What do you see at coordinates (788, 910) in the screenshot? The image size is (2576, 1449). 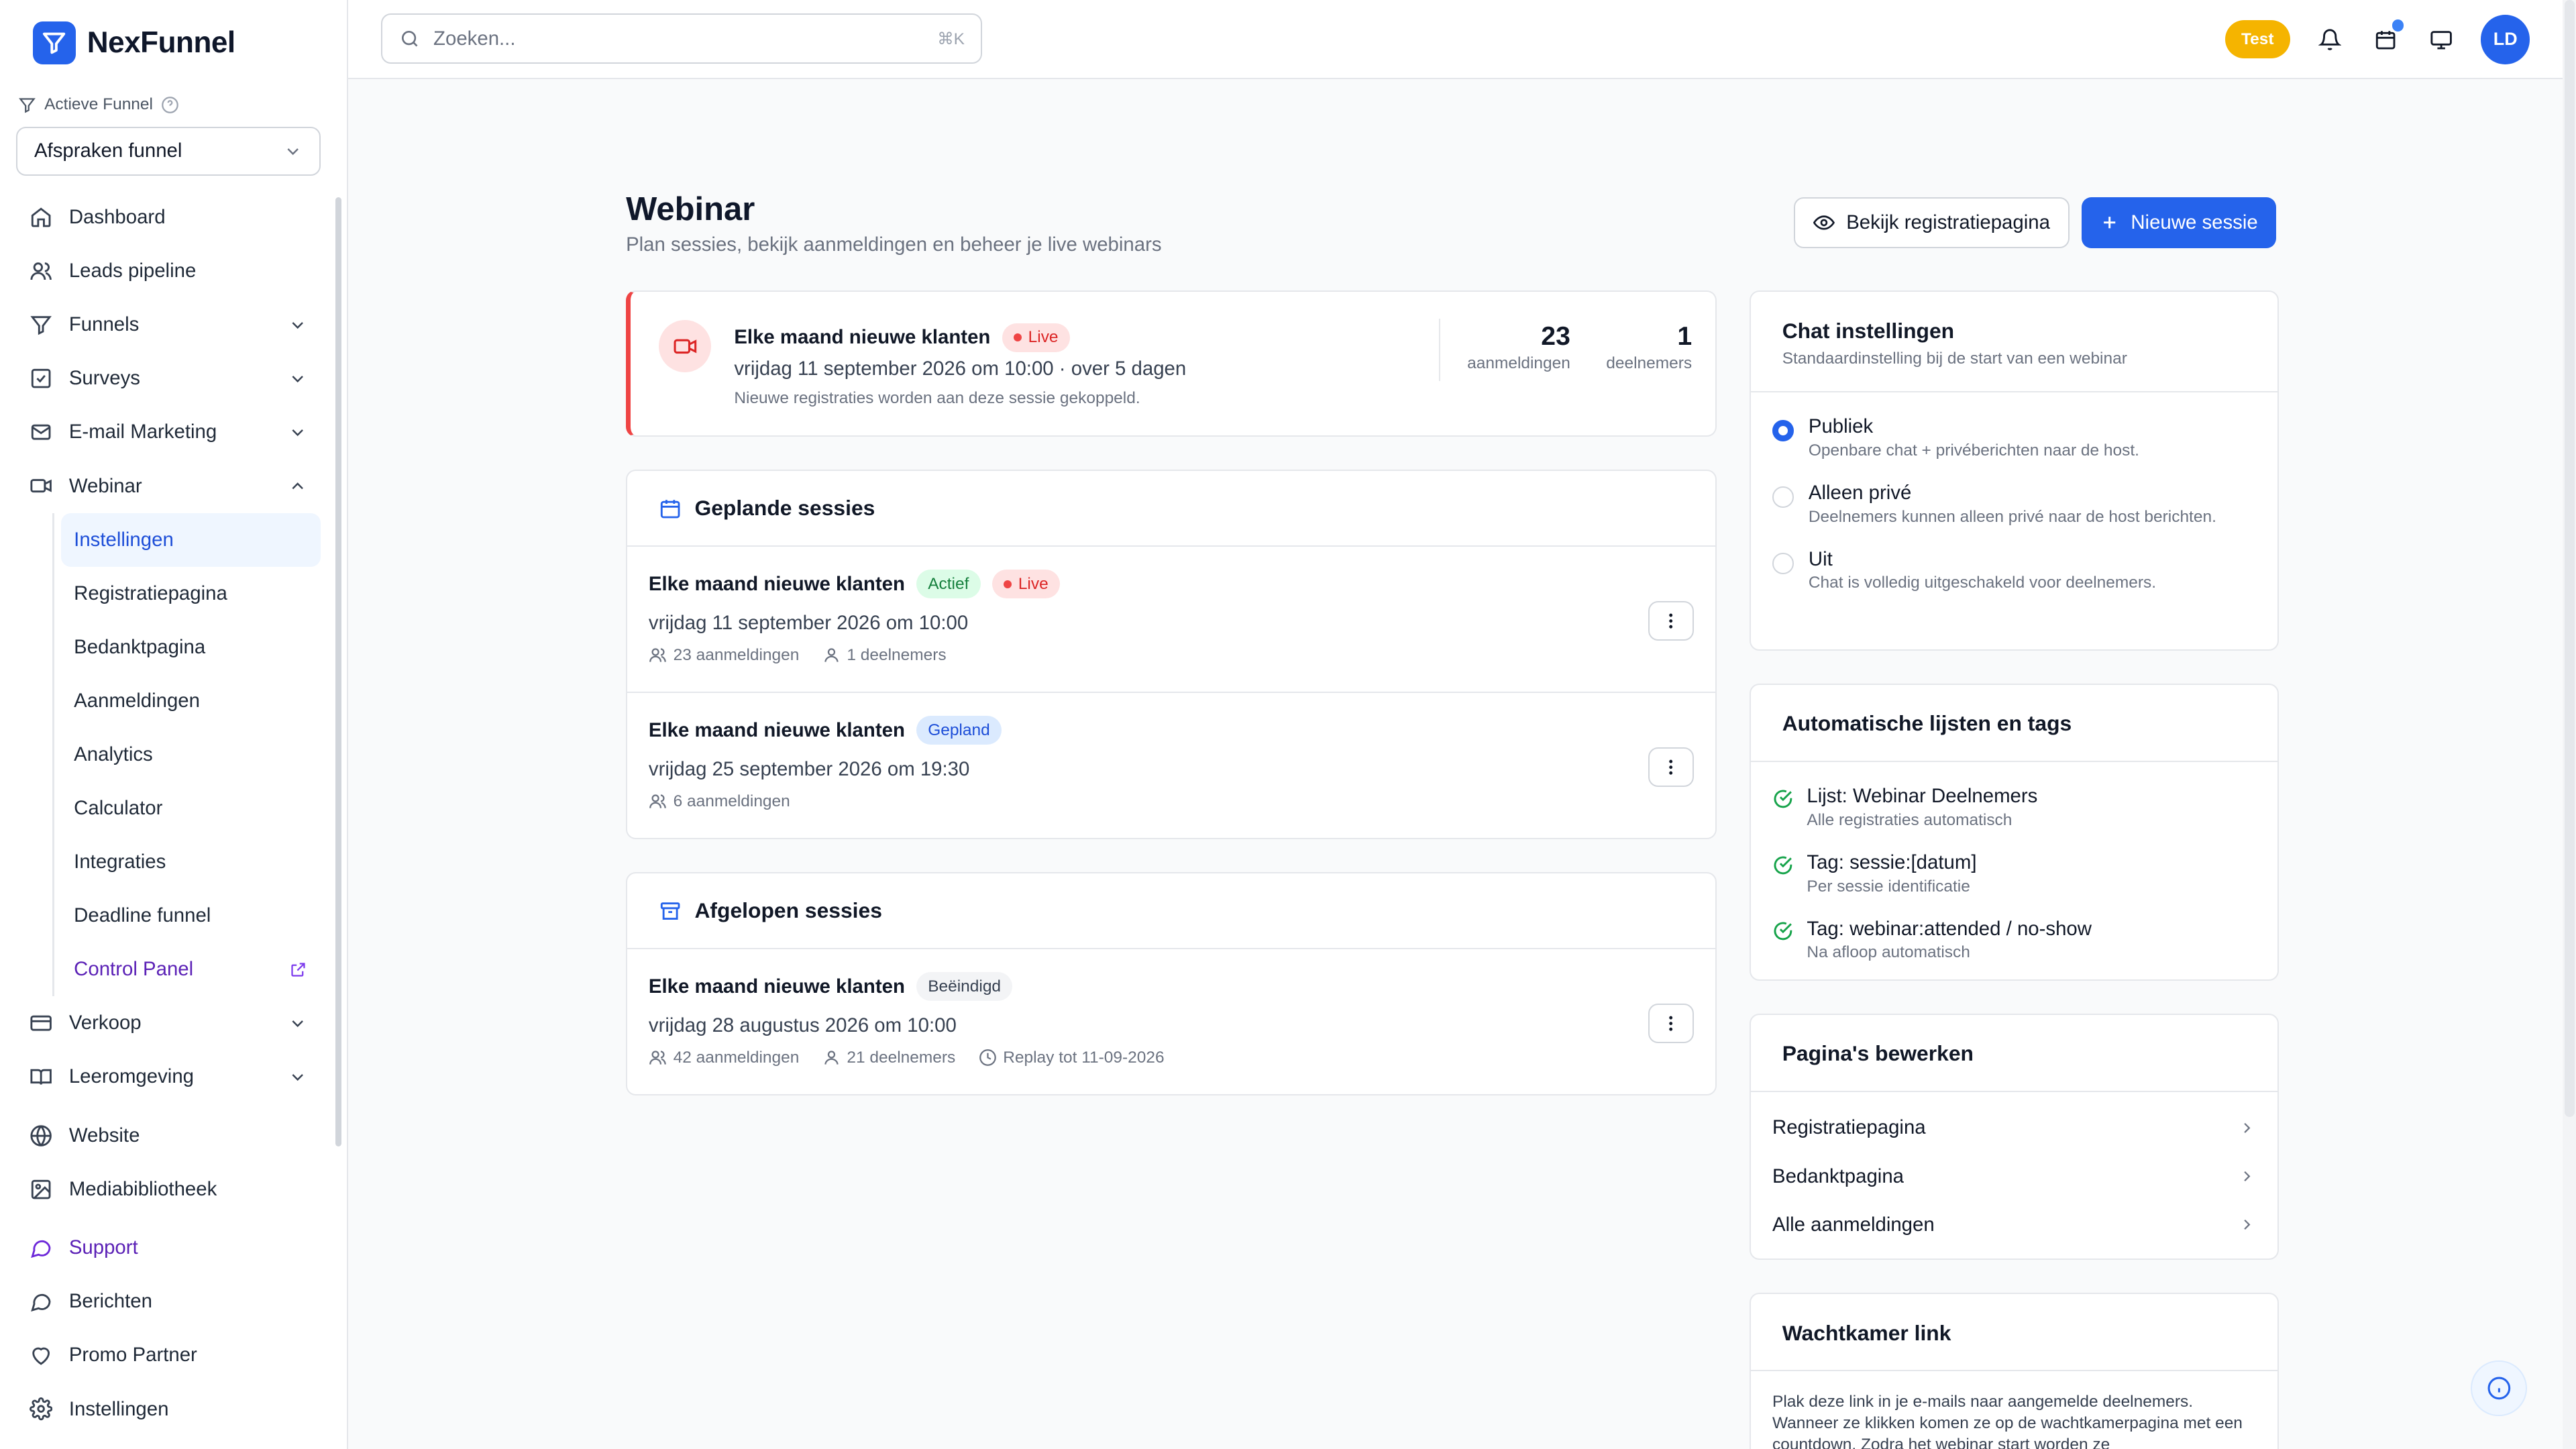 I see `past-sessions-title: Afgelopen sessies` at bounding box center [788, 910].